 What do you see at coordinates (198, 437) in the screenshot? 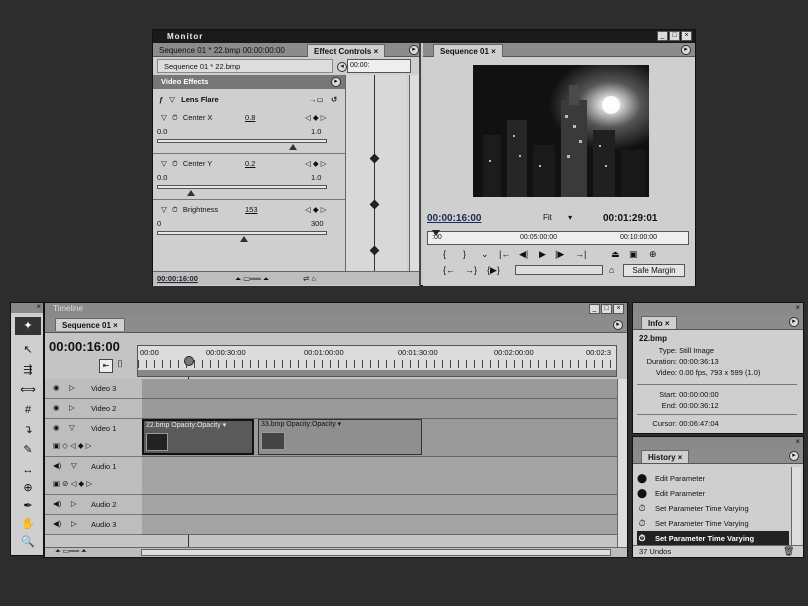
I see `clip-22: 22.bmp Opacity:Opacity ▾` at bounding box center [198, 437].